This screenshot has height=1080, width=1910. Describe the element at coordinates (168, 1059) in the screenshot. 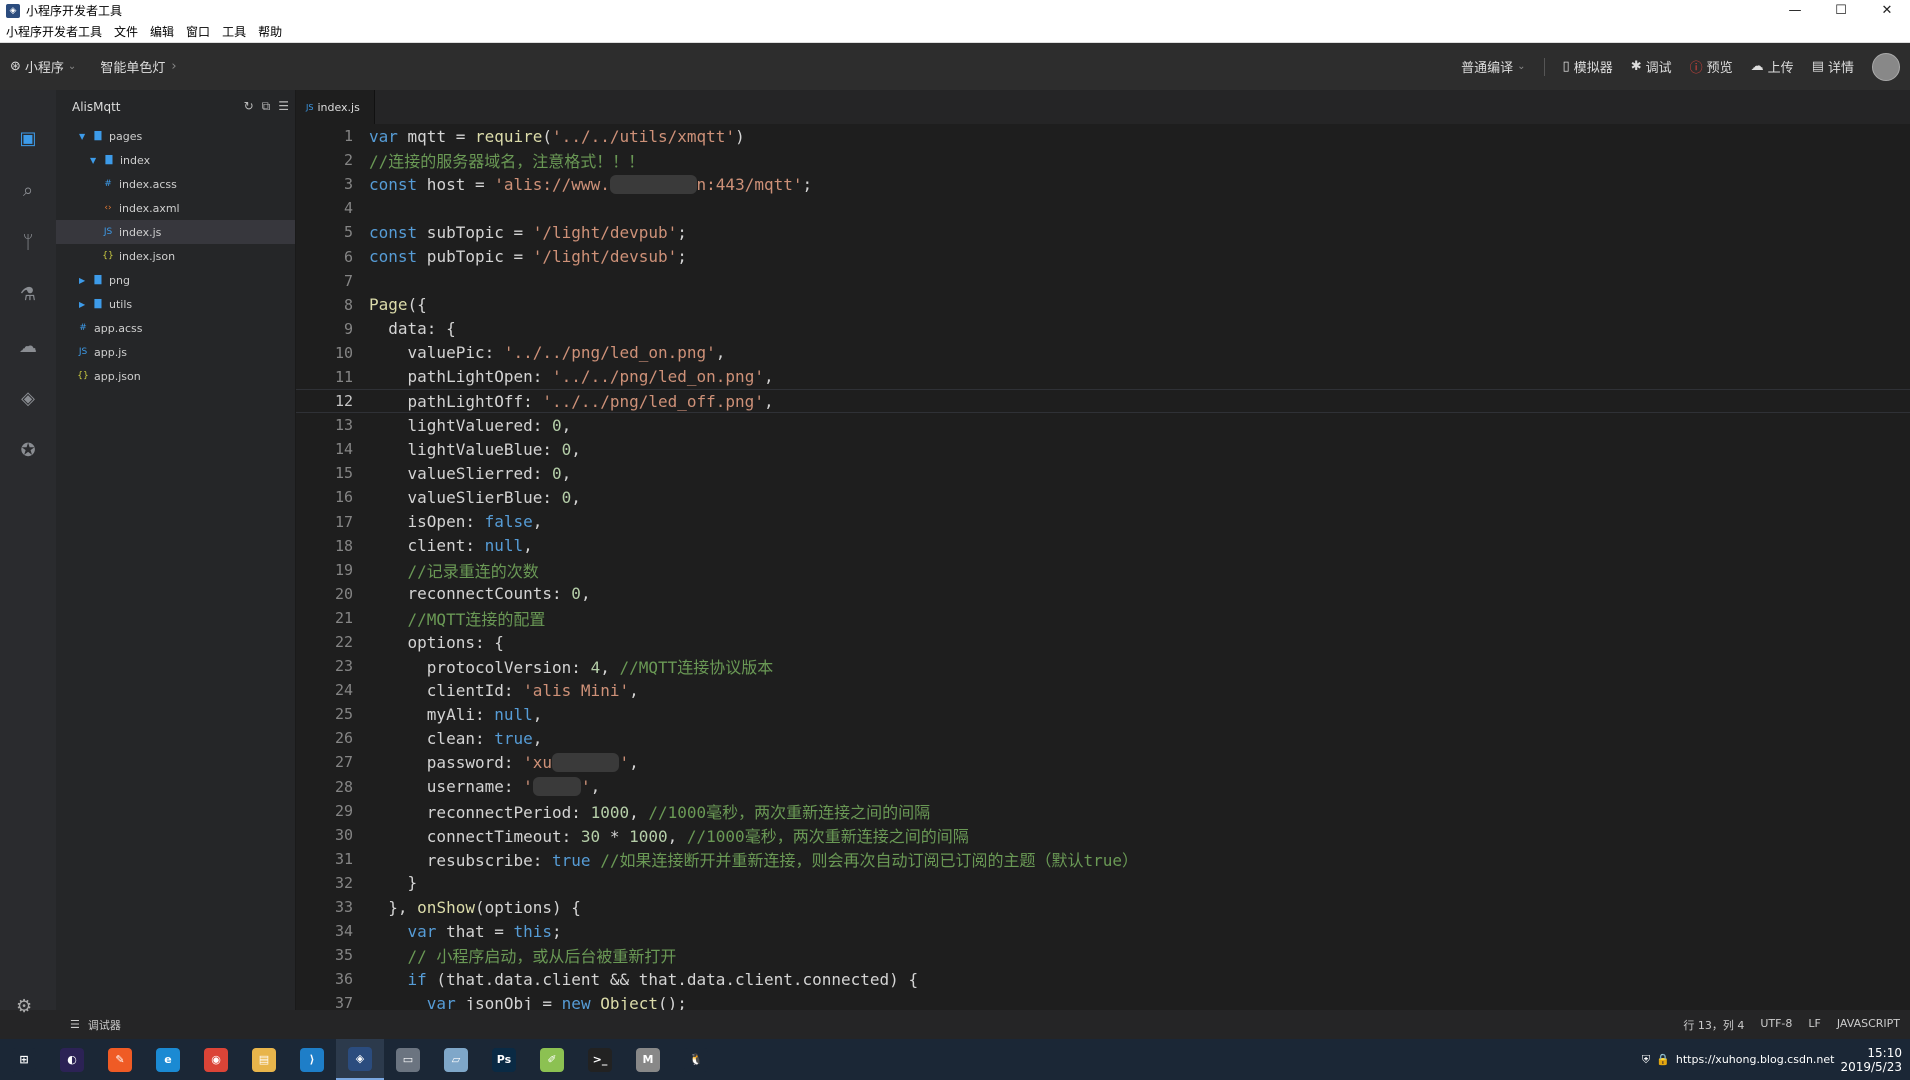

I see `taskbar-app: e` at that location.